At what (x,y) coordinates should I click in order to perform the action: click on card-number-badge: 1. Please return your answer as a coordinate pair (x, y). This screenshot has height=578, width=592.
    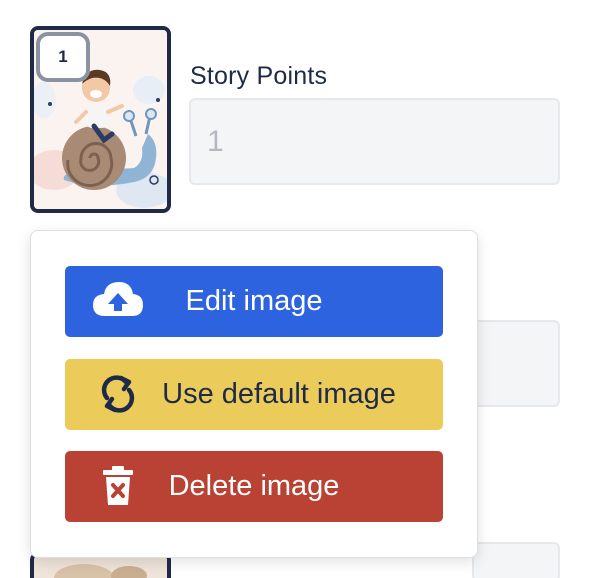
    Looking at the image, I should click on (63, 57).